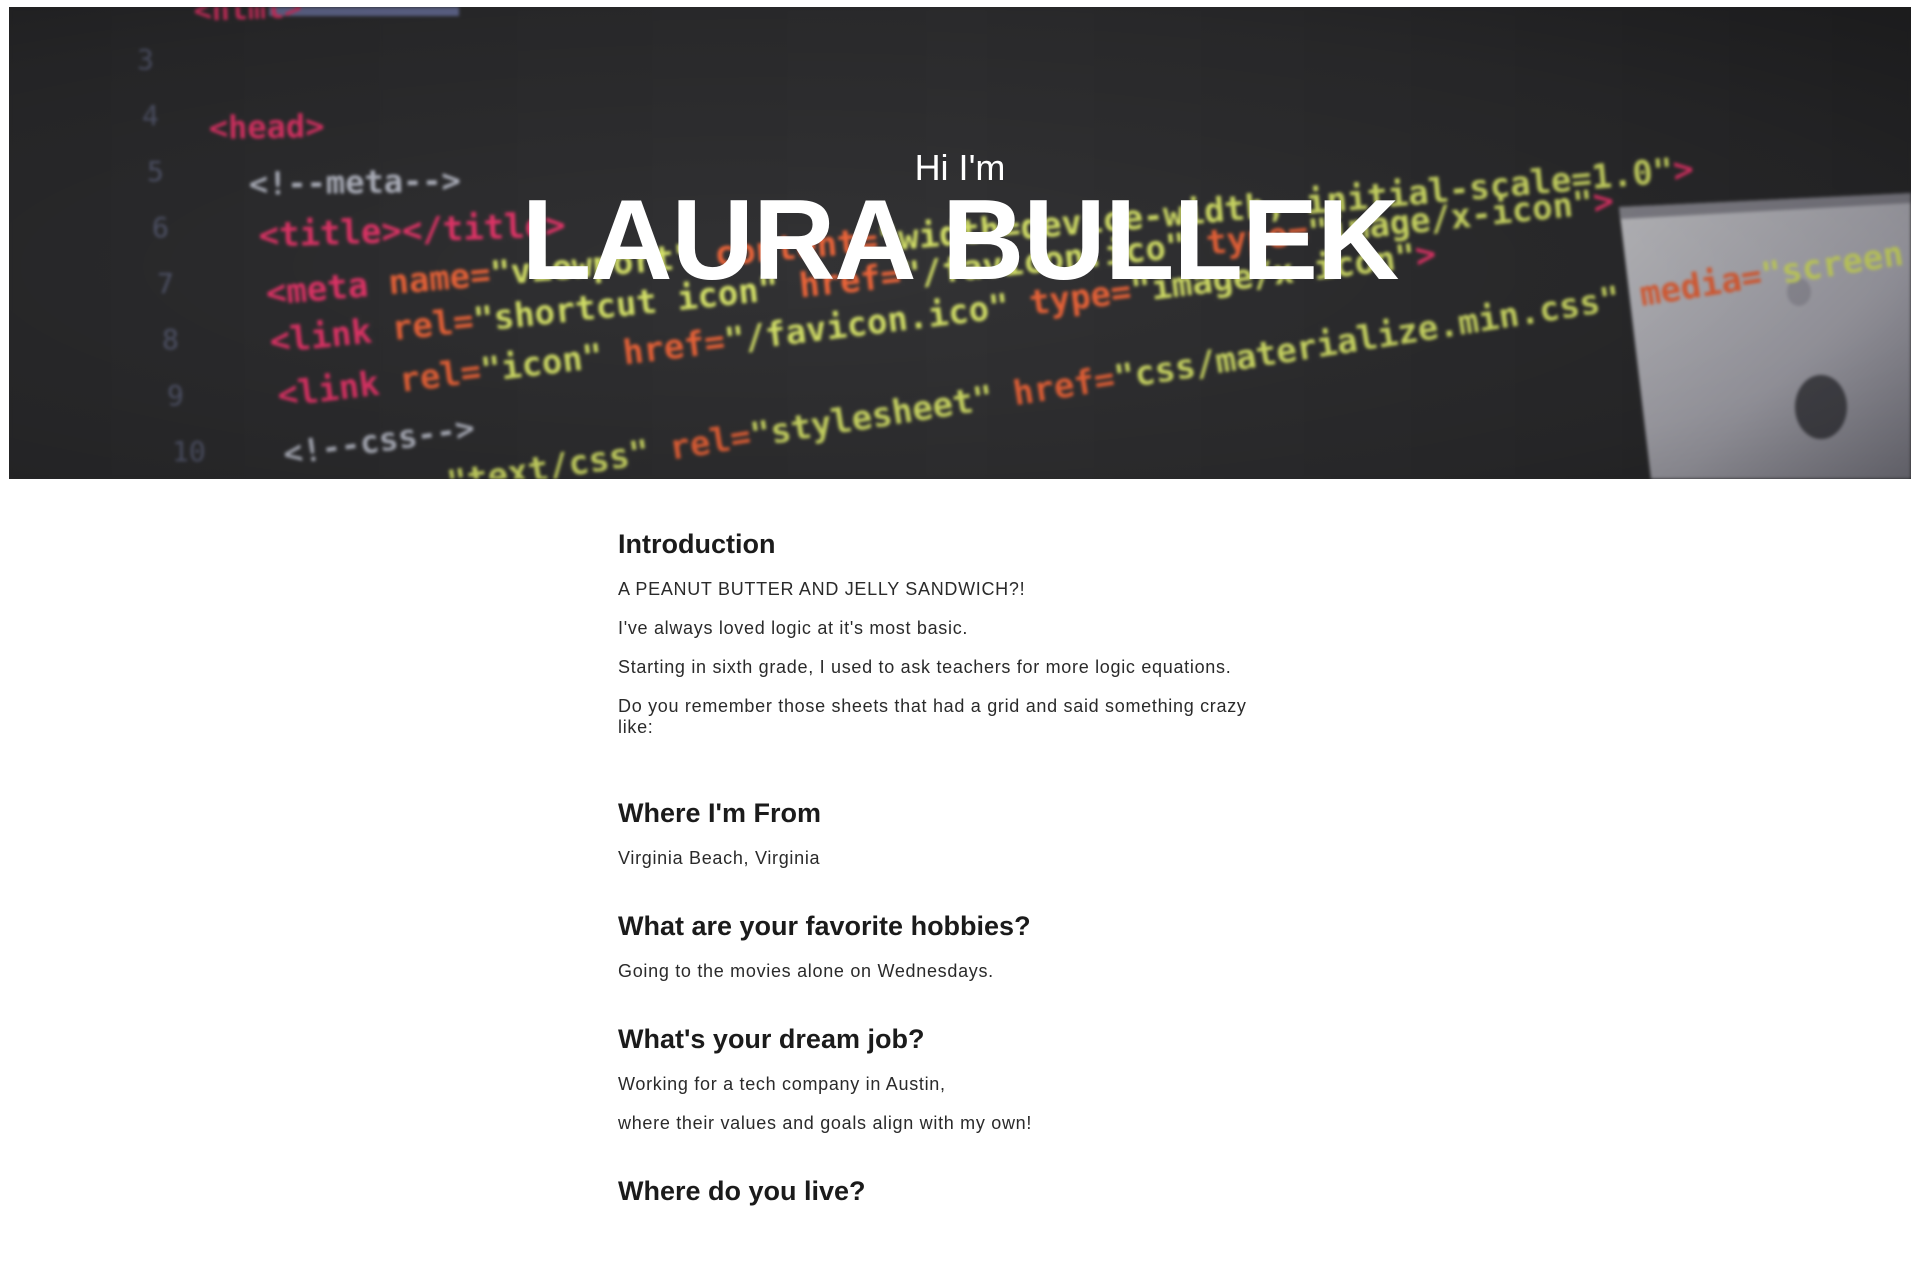  What do you see at coordinates (782, 1084) in the screenshot?
I see `section-paragraph: Working for a tech company in Austin,` at bounding box center [782, 1084].